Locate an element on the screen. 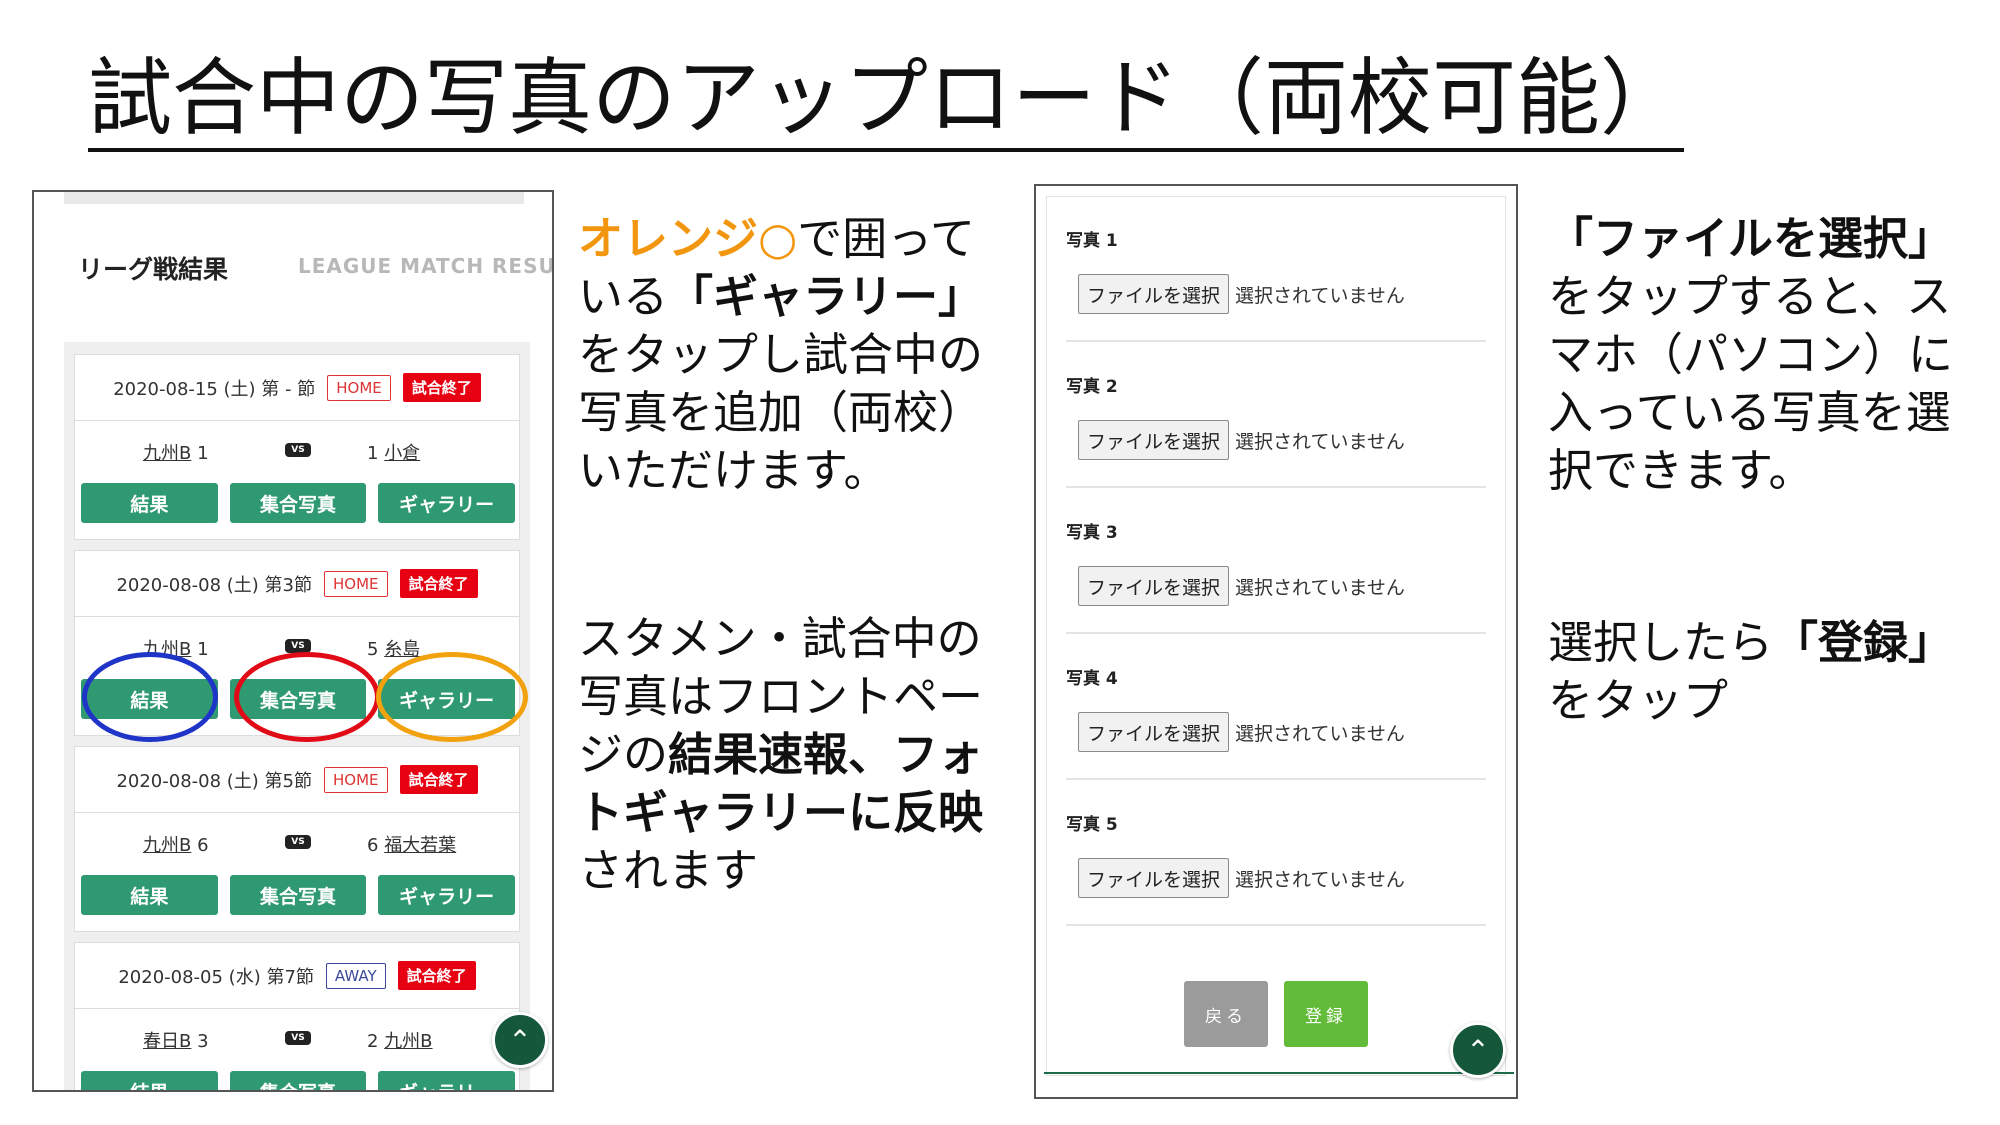 The image size is (2000, 1125). register-keyword: 「登録」 is located at coordinates (1863, 642).